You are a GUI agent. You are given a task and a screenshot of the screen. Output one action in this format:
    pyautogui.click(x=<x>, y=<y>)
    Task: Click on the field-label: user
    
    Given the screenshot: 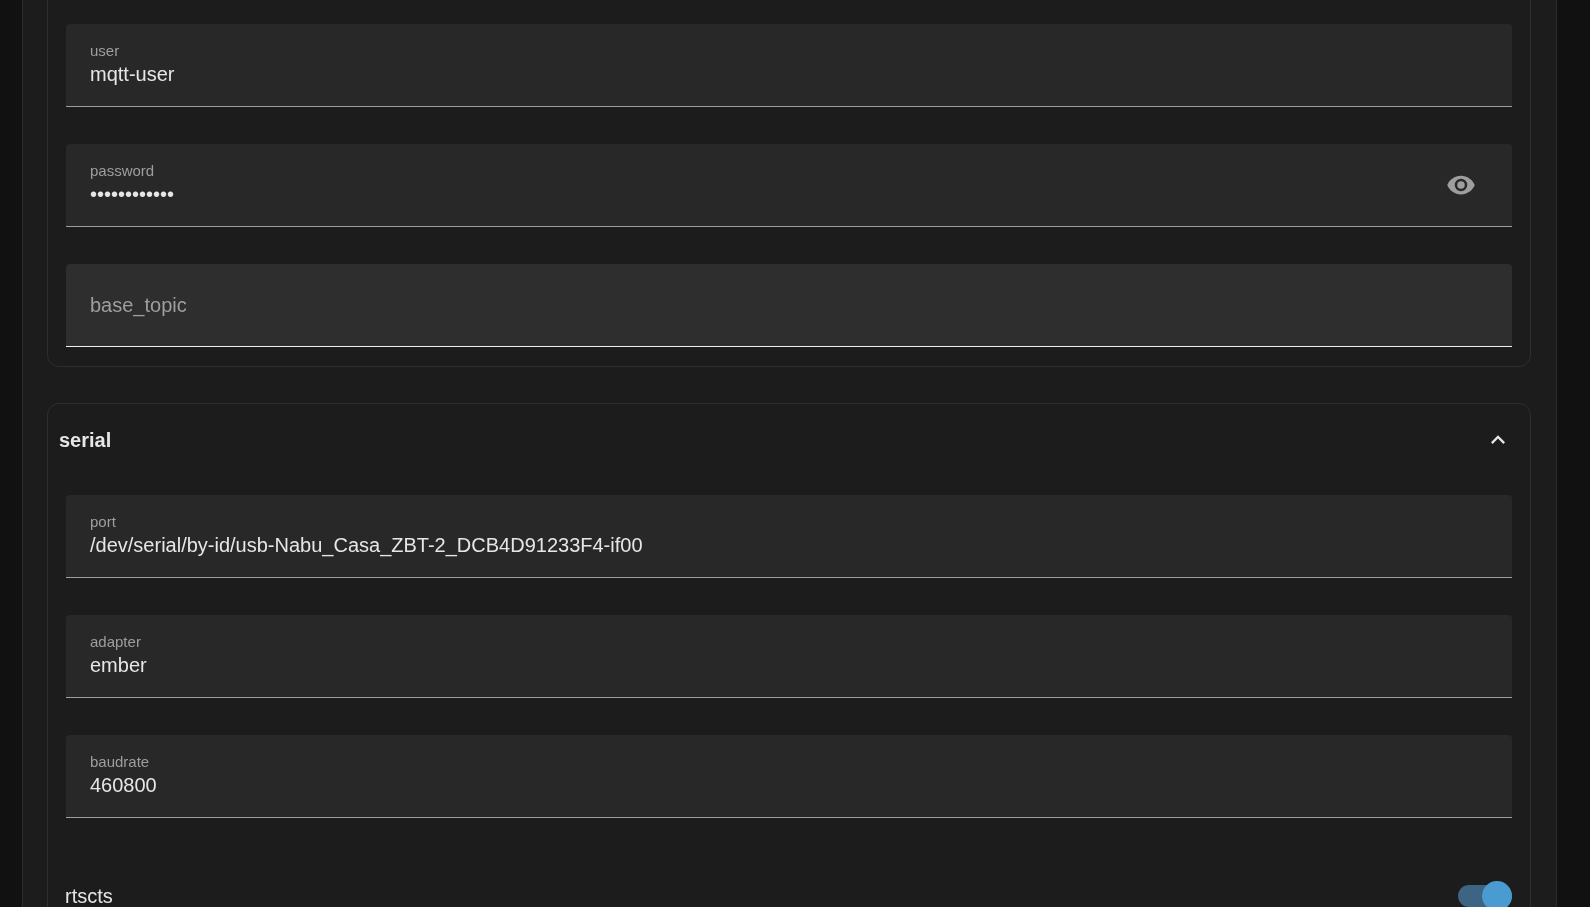 What is the action you would take?
    pyautogui.click(x=105, y=51)
    